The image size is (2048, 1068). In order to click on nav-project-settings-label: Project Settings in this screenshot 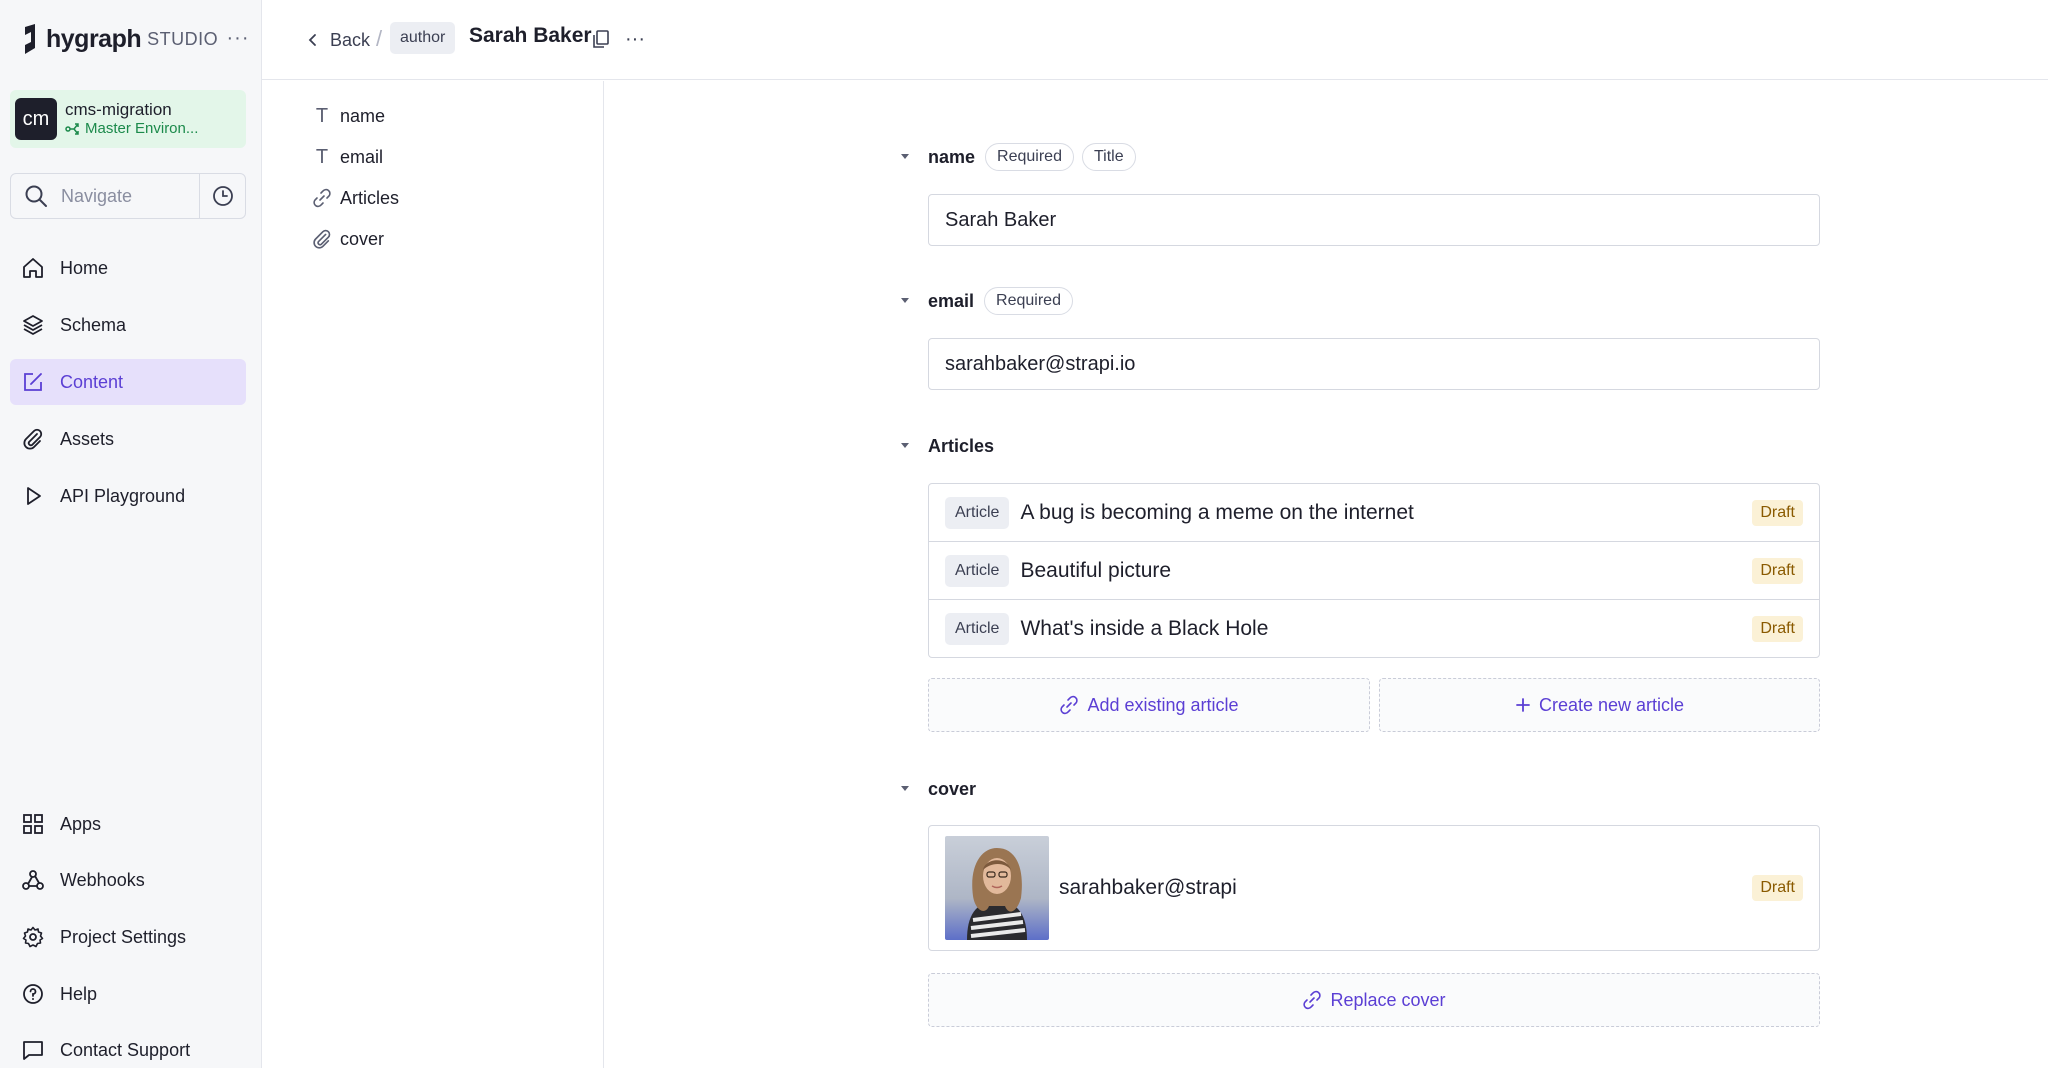, I will do `click(123, 936)`.